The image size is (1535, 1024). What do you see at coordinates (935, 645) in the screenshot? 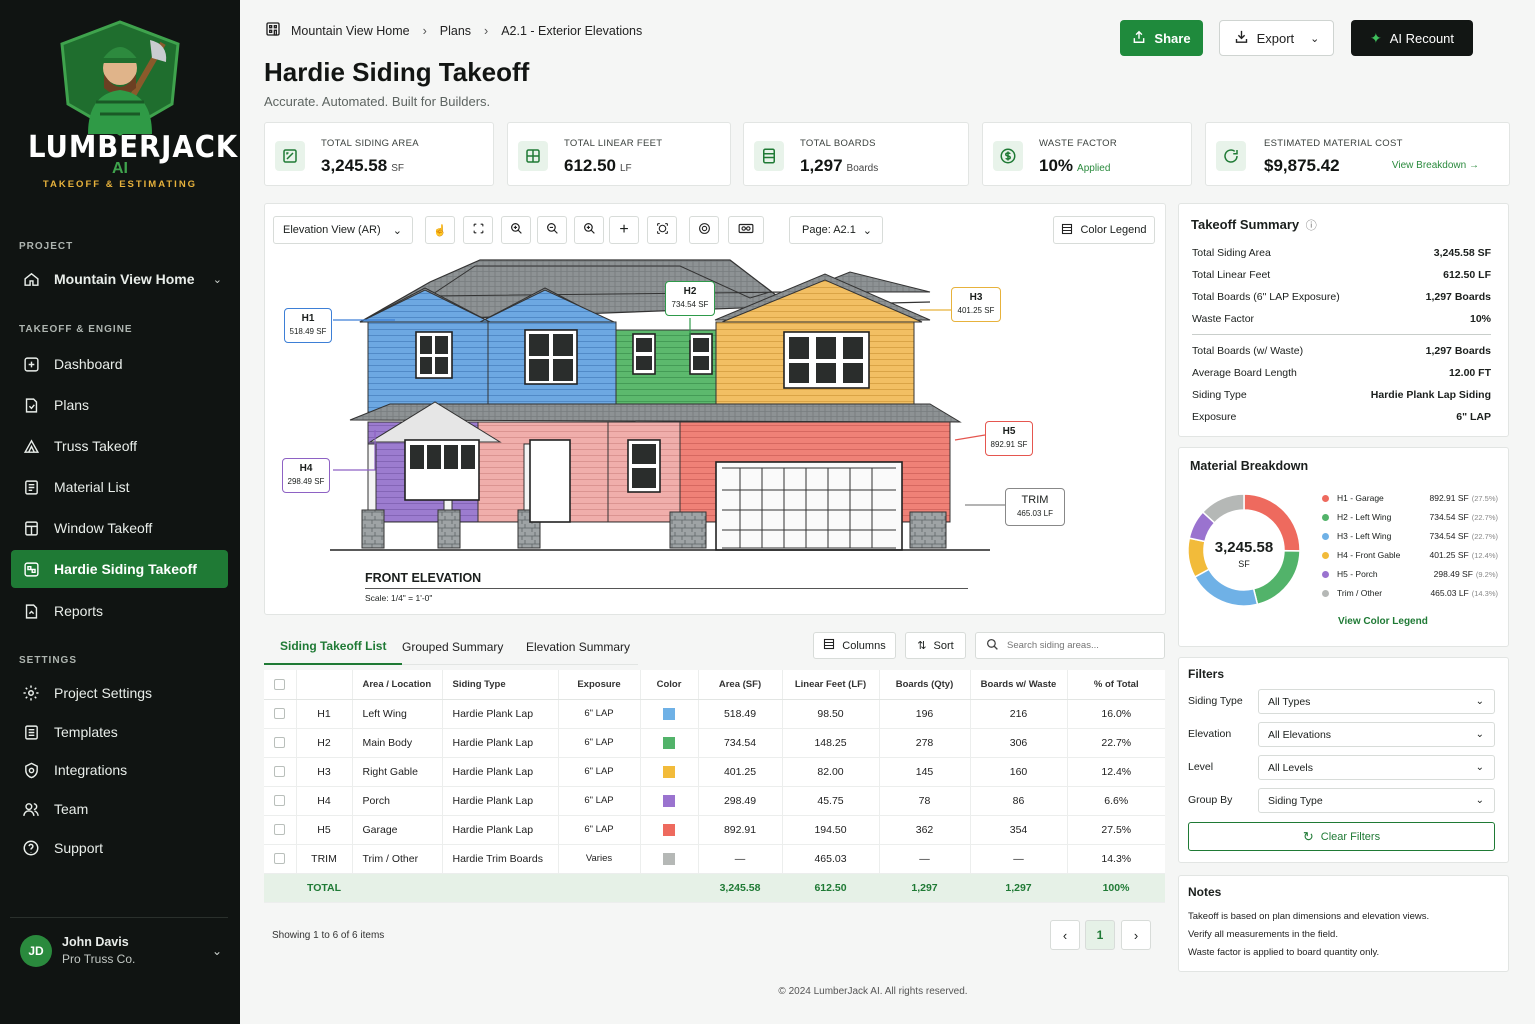
I see `sort-button: ⇅ Sort` at bounding box center [935, 645].